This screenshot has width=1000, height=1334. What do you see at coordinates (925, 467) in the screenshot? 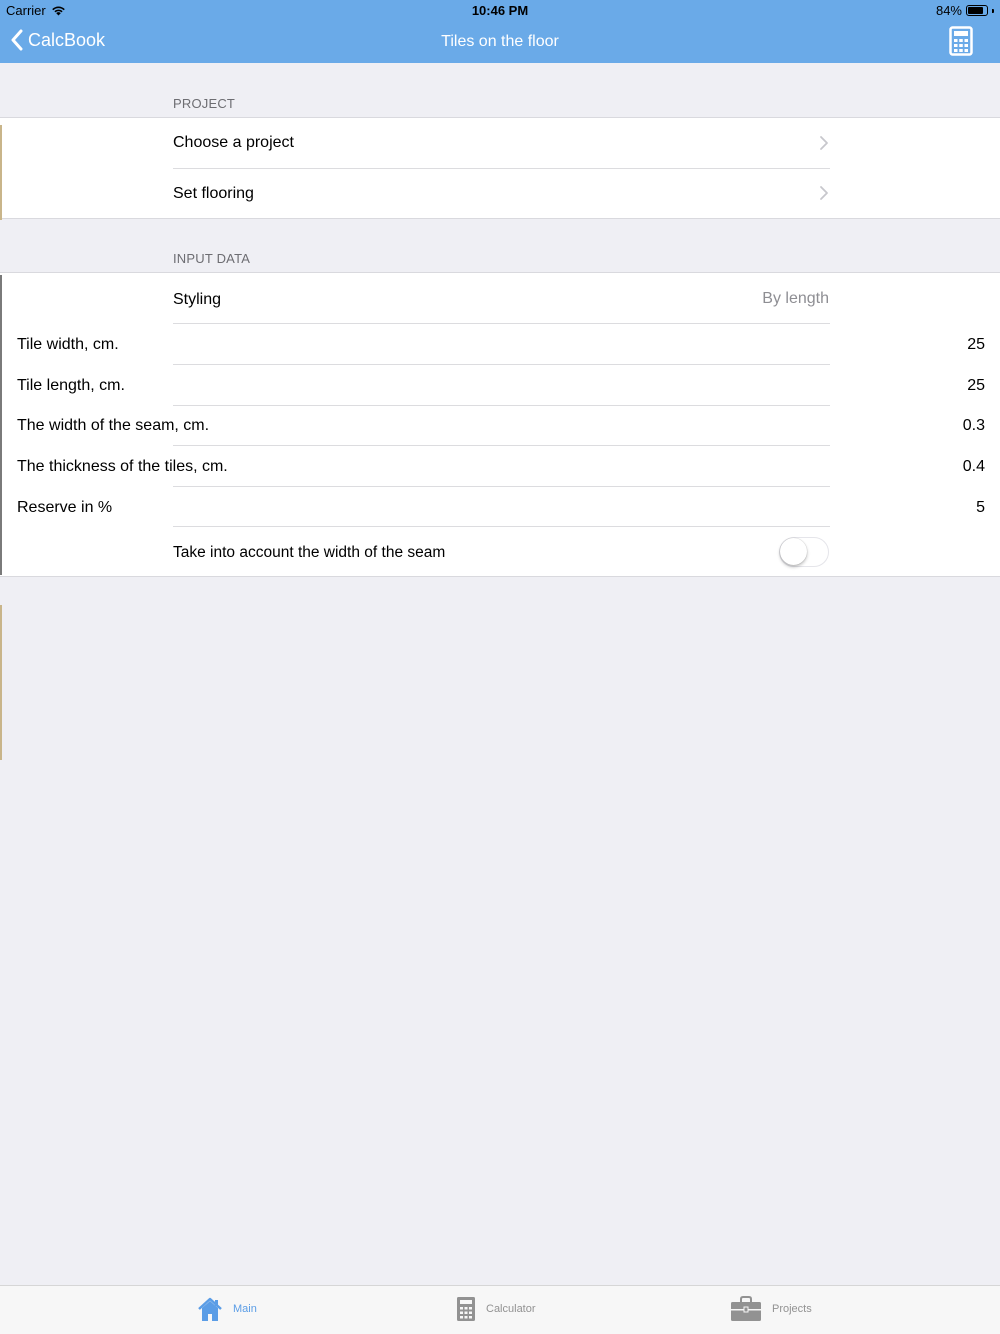
I see `tile-thickness-value: 0.4` at bounding box center [925, 467].